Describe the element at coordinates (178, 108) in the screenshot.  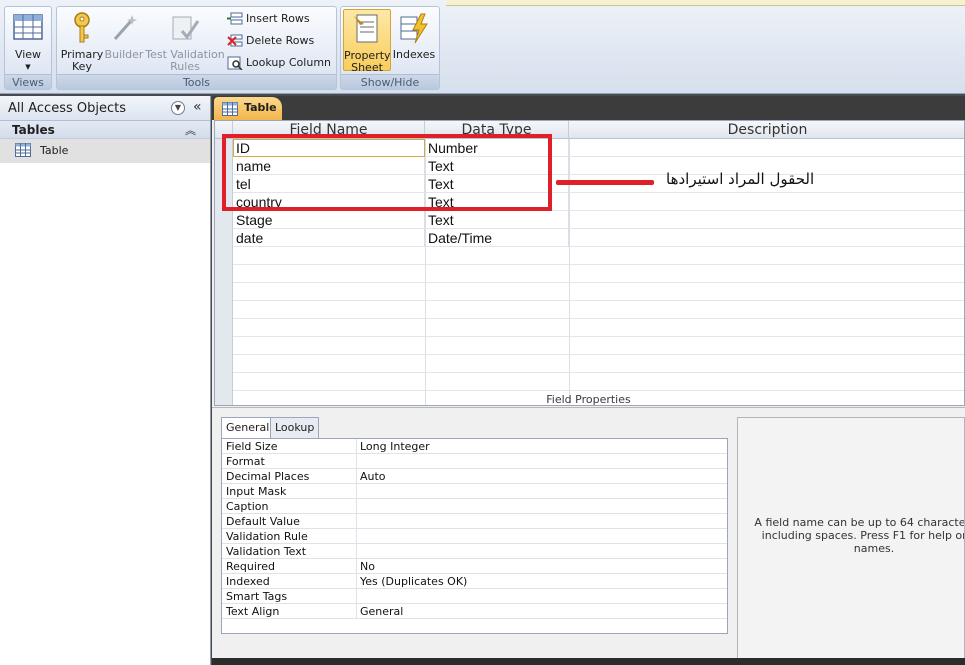
I see `nav-dropdown-icon: ▼` at that location.